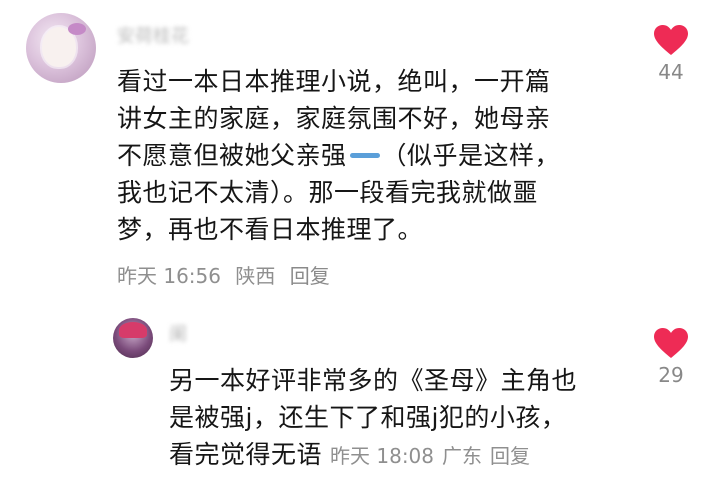 This screenshot has height=484, width=719. What do you see at coordinates (510, 456) in the screenshot?
I see `reply-reply-button: 回复` at bounding box center [510, 456].